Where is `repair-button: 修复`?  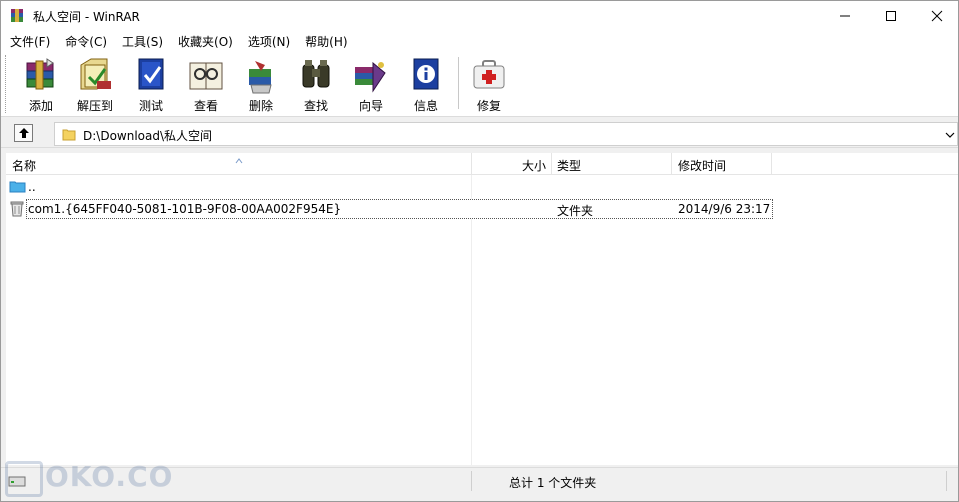
repair-button: 修复 is located at coordinates (489, 83).